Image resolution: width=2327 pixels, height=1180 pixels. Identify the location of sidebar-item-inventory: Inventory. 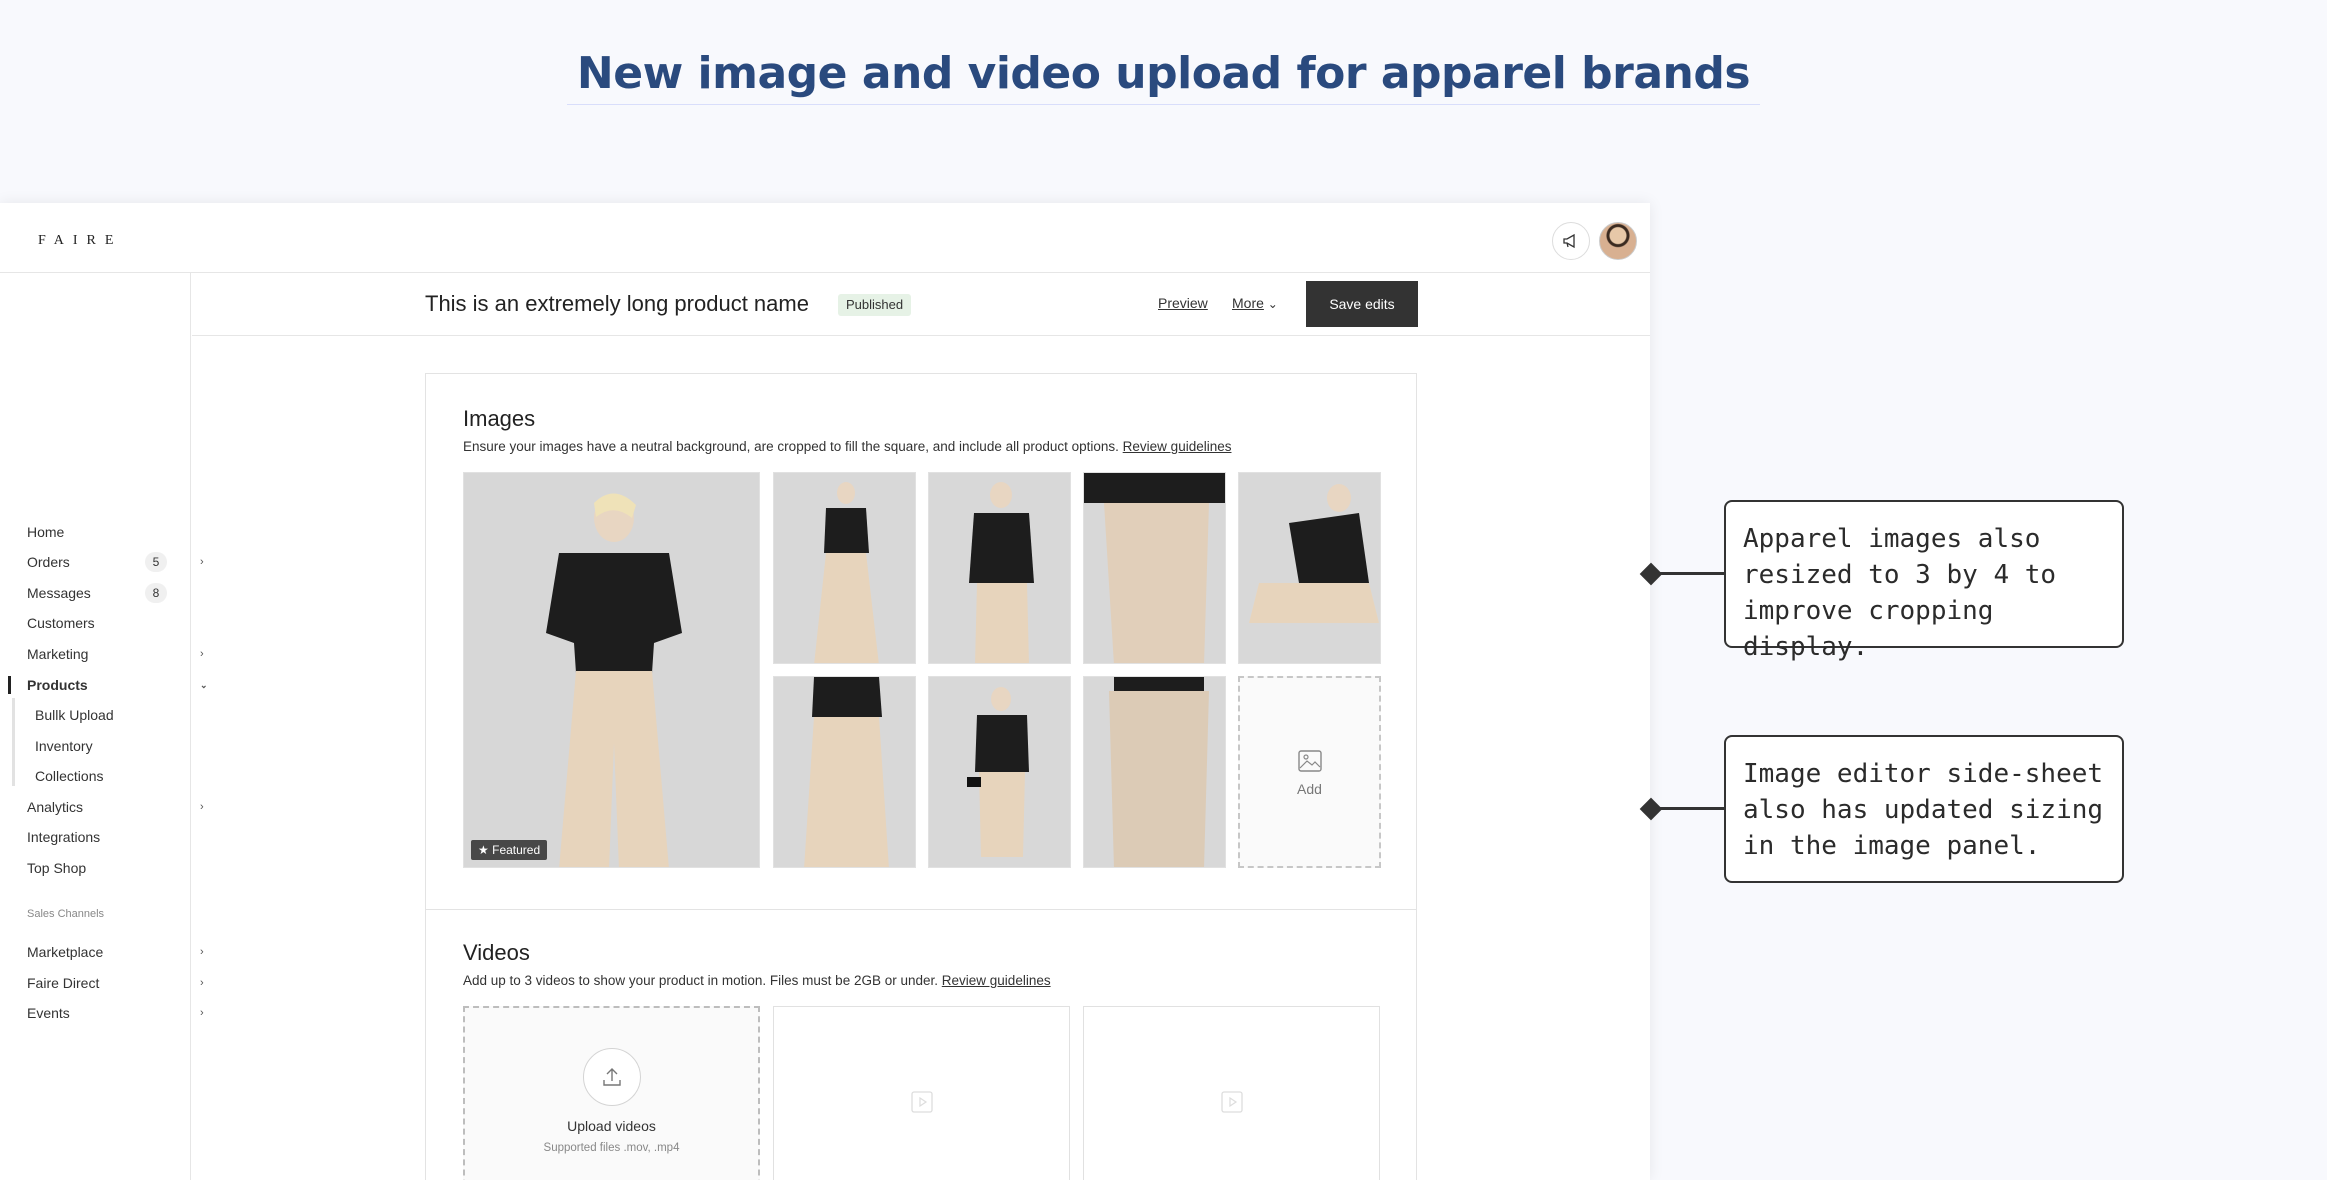
(115, 746).